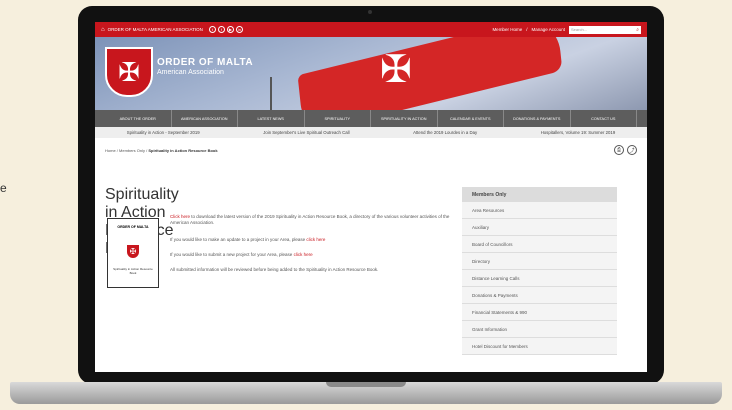  Describe the element at coordinates (539, 210) in the screenshot. I see `sidebar-item-area-resources: Area Resources` at that location.